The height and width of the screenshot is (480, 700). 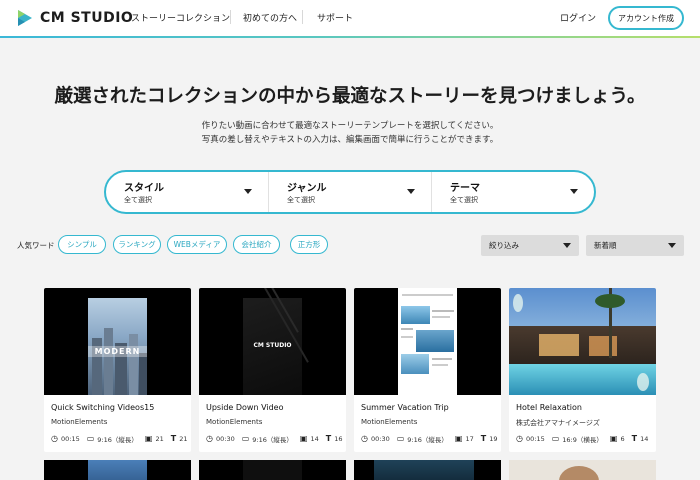 I want to click on story-thumbnail: MODERN, so click(x=117, y=341).